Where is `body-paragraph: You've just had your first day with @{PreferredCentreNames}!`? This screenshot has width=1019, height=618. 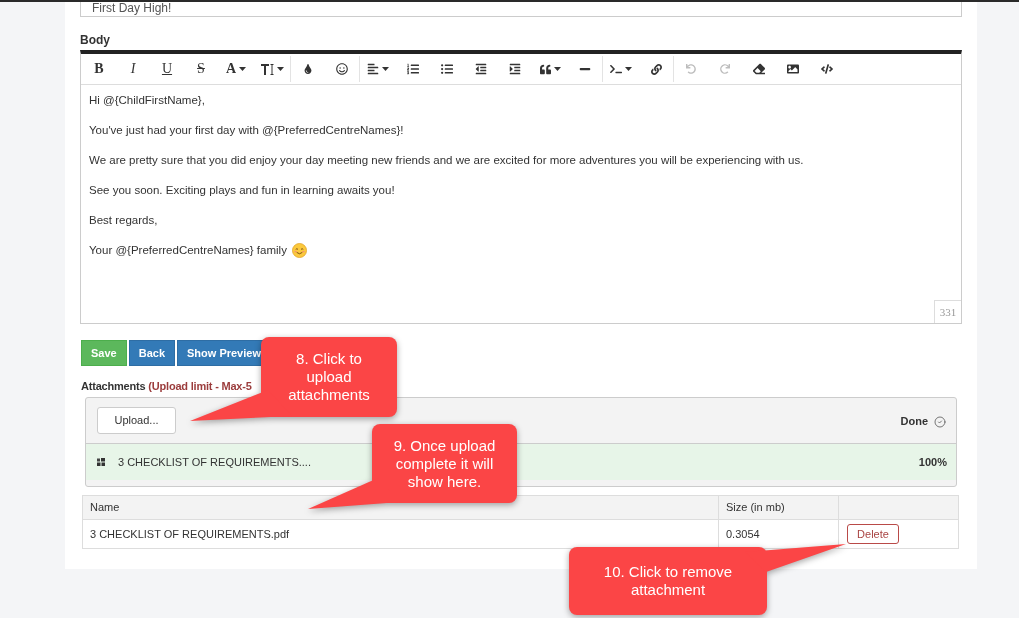
body-paragraph: You've just had your first day with @{PreferredCentreNames}! is located at coordinates (246, 130).